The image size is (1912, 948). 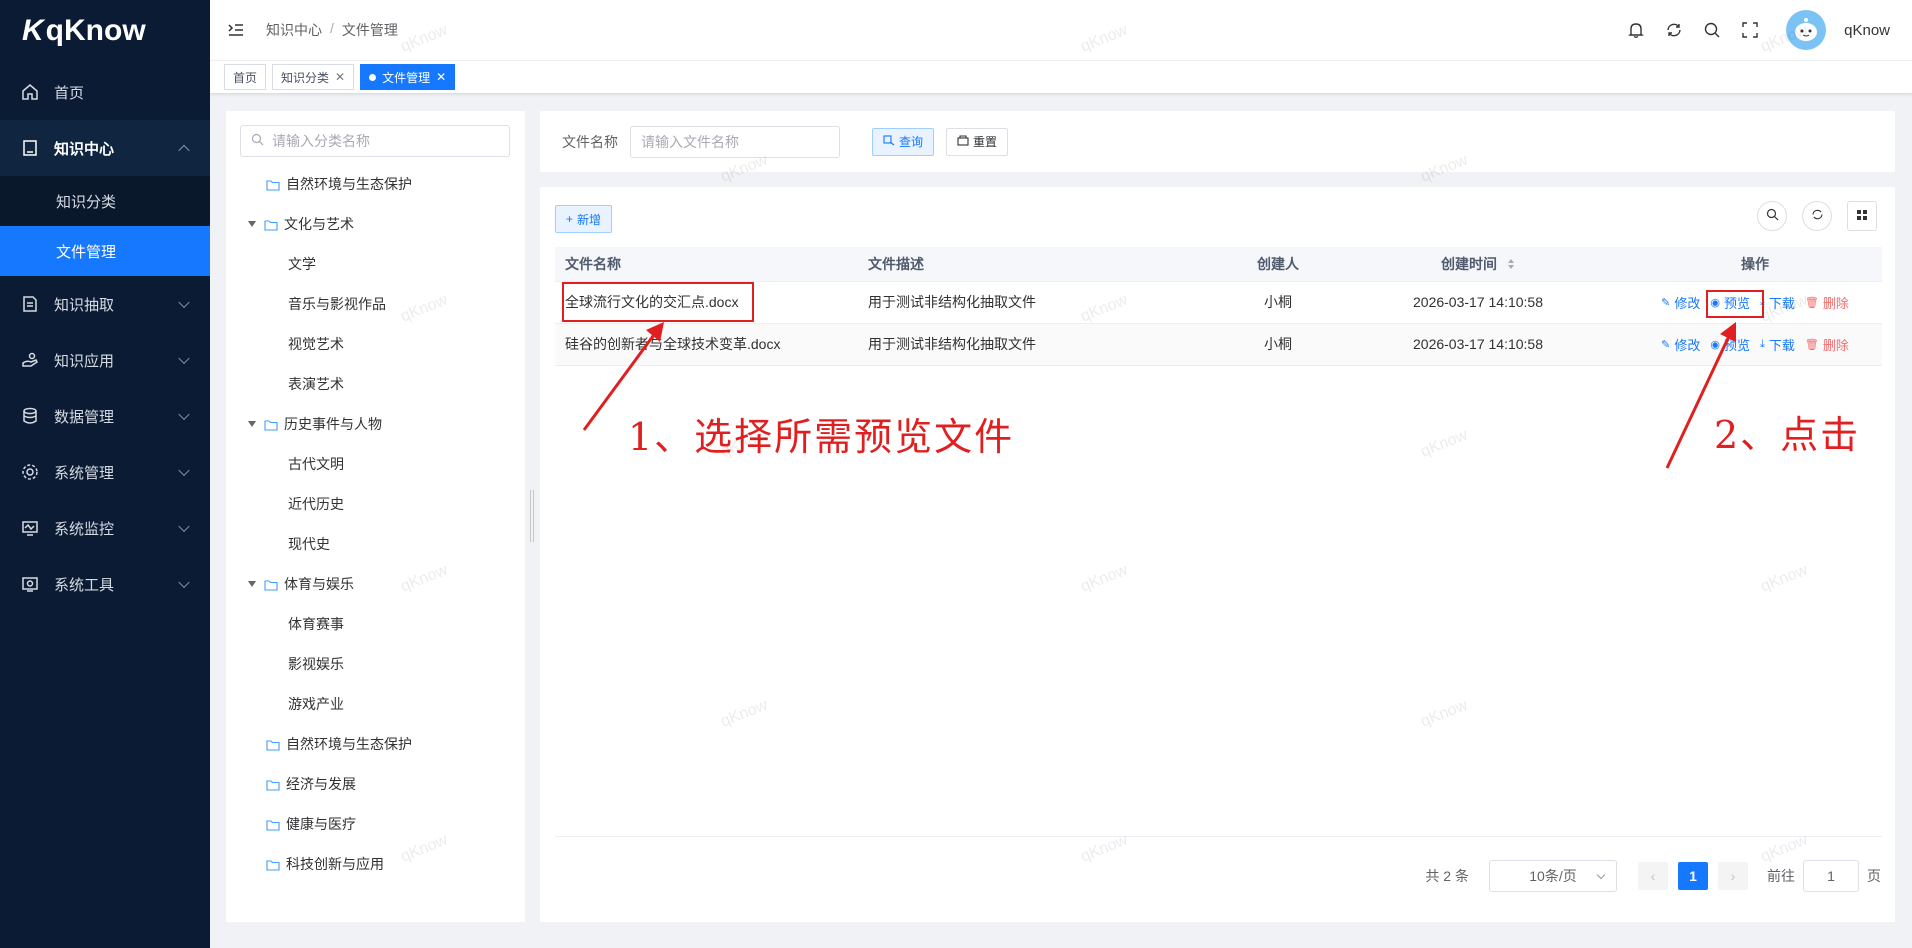 I want to click on tree-node: 体育与娱乐, so click(x=301, y=584).